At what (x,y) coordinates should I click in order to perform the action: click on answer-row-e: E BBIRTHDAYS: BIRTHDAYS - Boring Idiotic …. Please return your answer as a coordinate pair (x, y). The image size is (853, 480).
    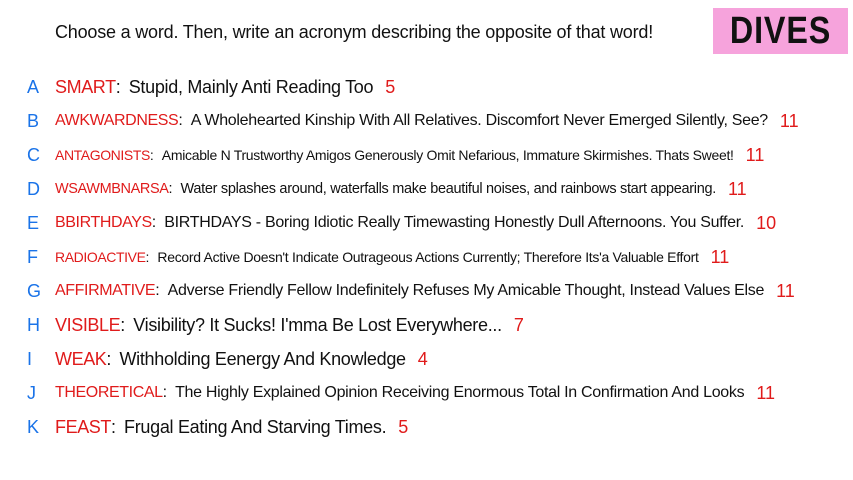
    Looking at the image, I should click on (426, 223).